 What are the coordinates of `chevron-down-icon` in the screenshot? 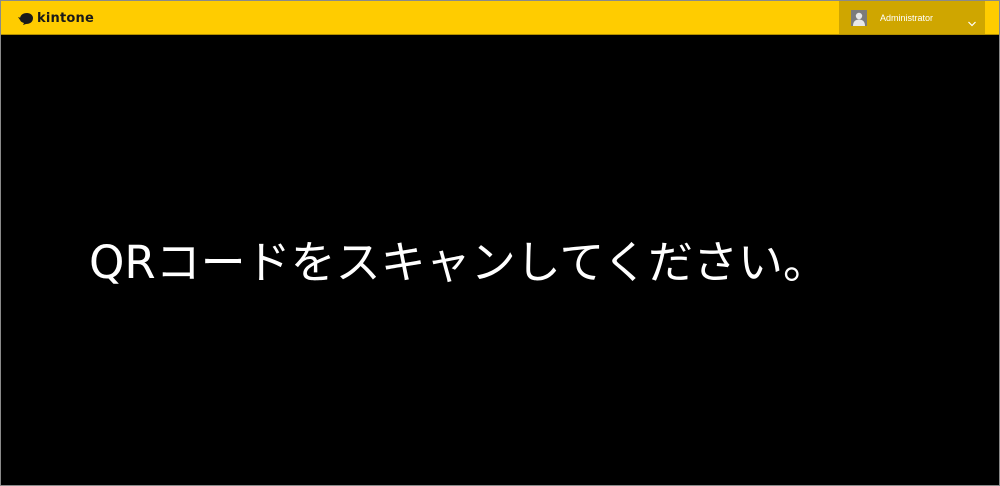 It's located at (972, 20).